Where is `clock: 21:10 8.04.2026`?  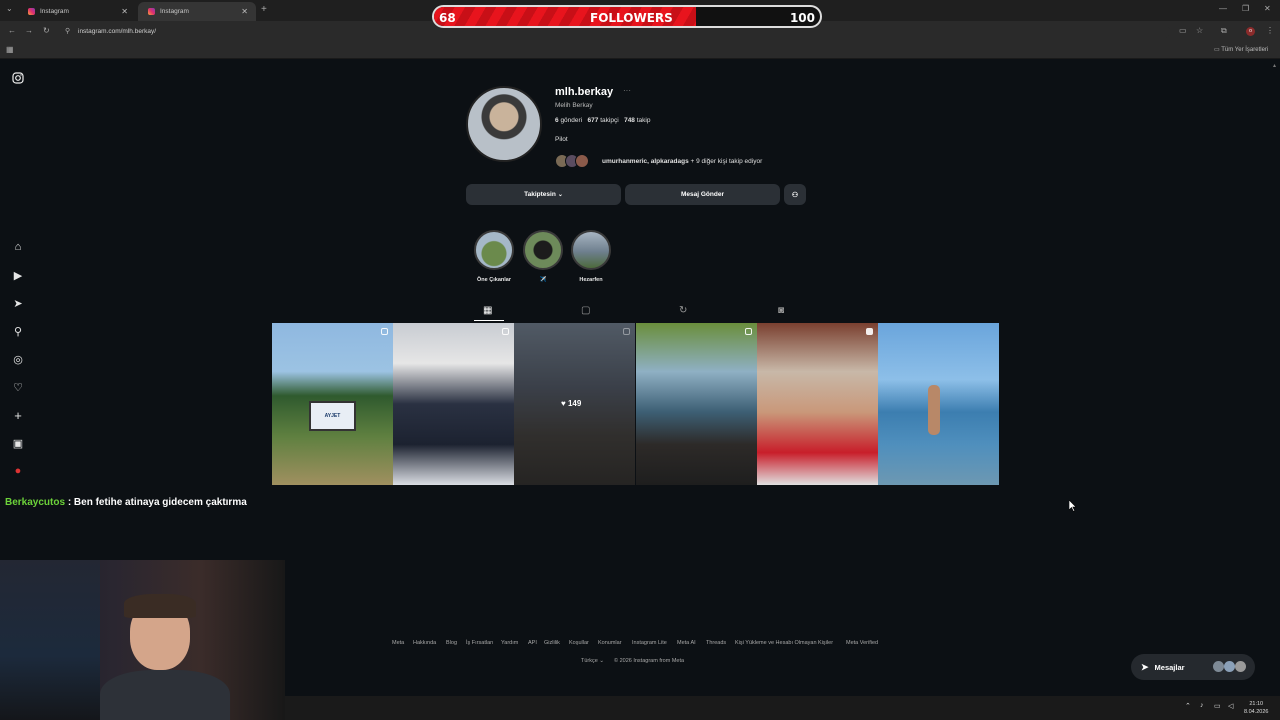
clock: 21:10 8.04.2026 is located at coordinates (1256, 708).